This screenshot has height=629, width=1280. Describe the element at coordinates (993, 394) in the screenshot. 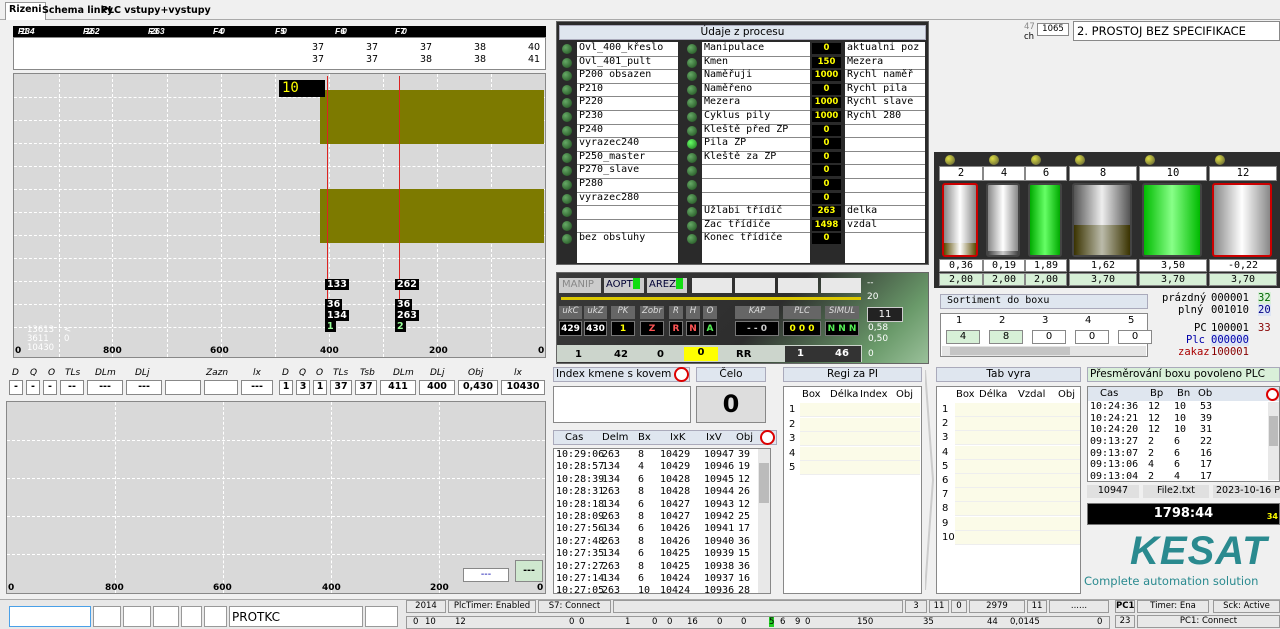

I see `tab-col: Délka` at that location.